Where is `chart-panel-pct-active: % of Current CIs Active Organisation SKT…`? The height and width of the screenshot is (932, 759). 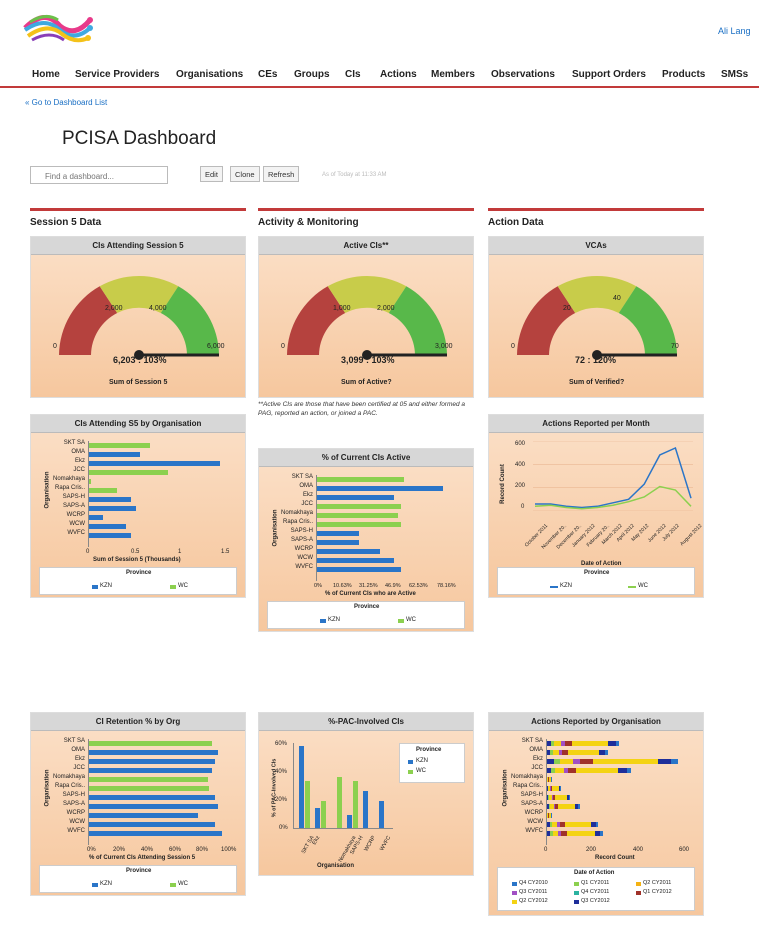 chart-panel-pct-active: % of Current CIs Active Organisation SKT… is located at coordinates (366, 540).